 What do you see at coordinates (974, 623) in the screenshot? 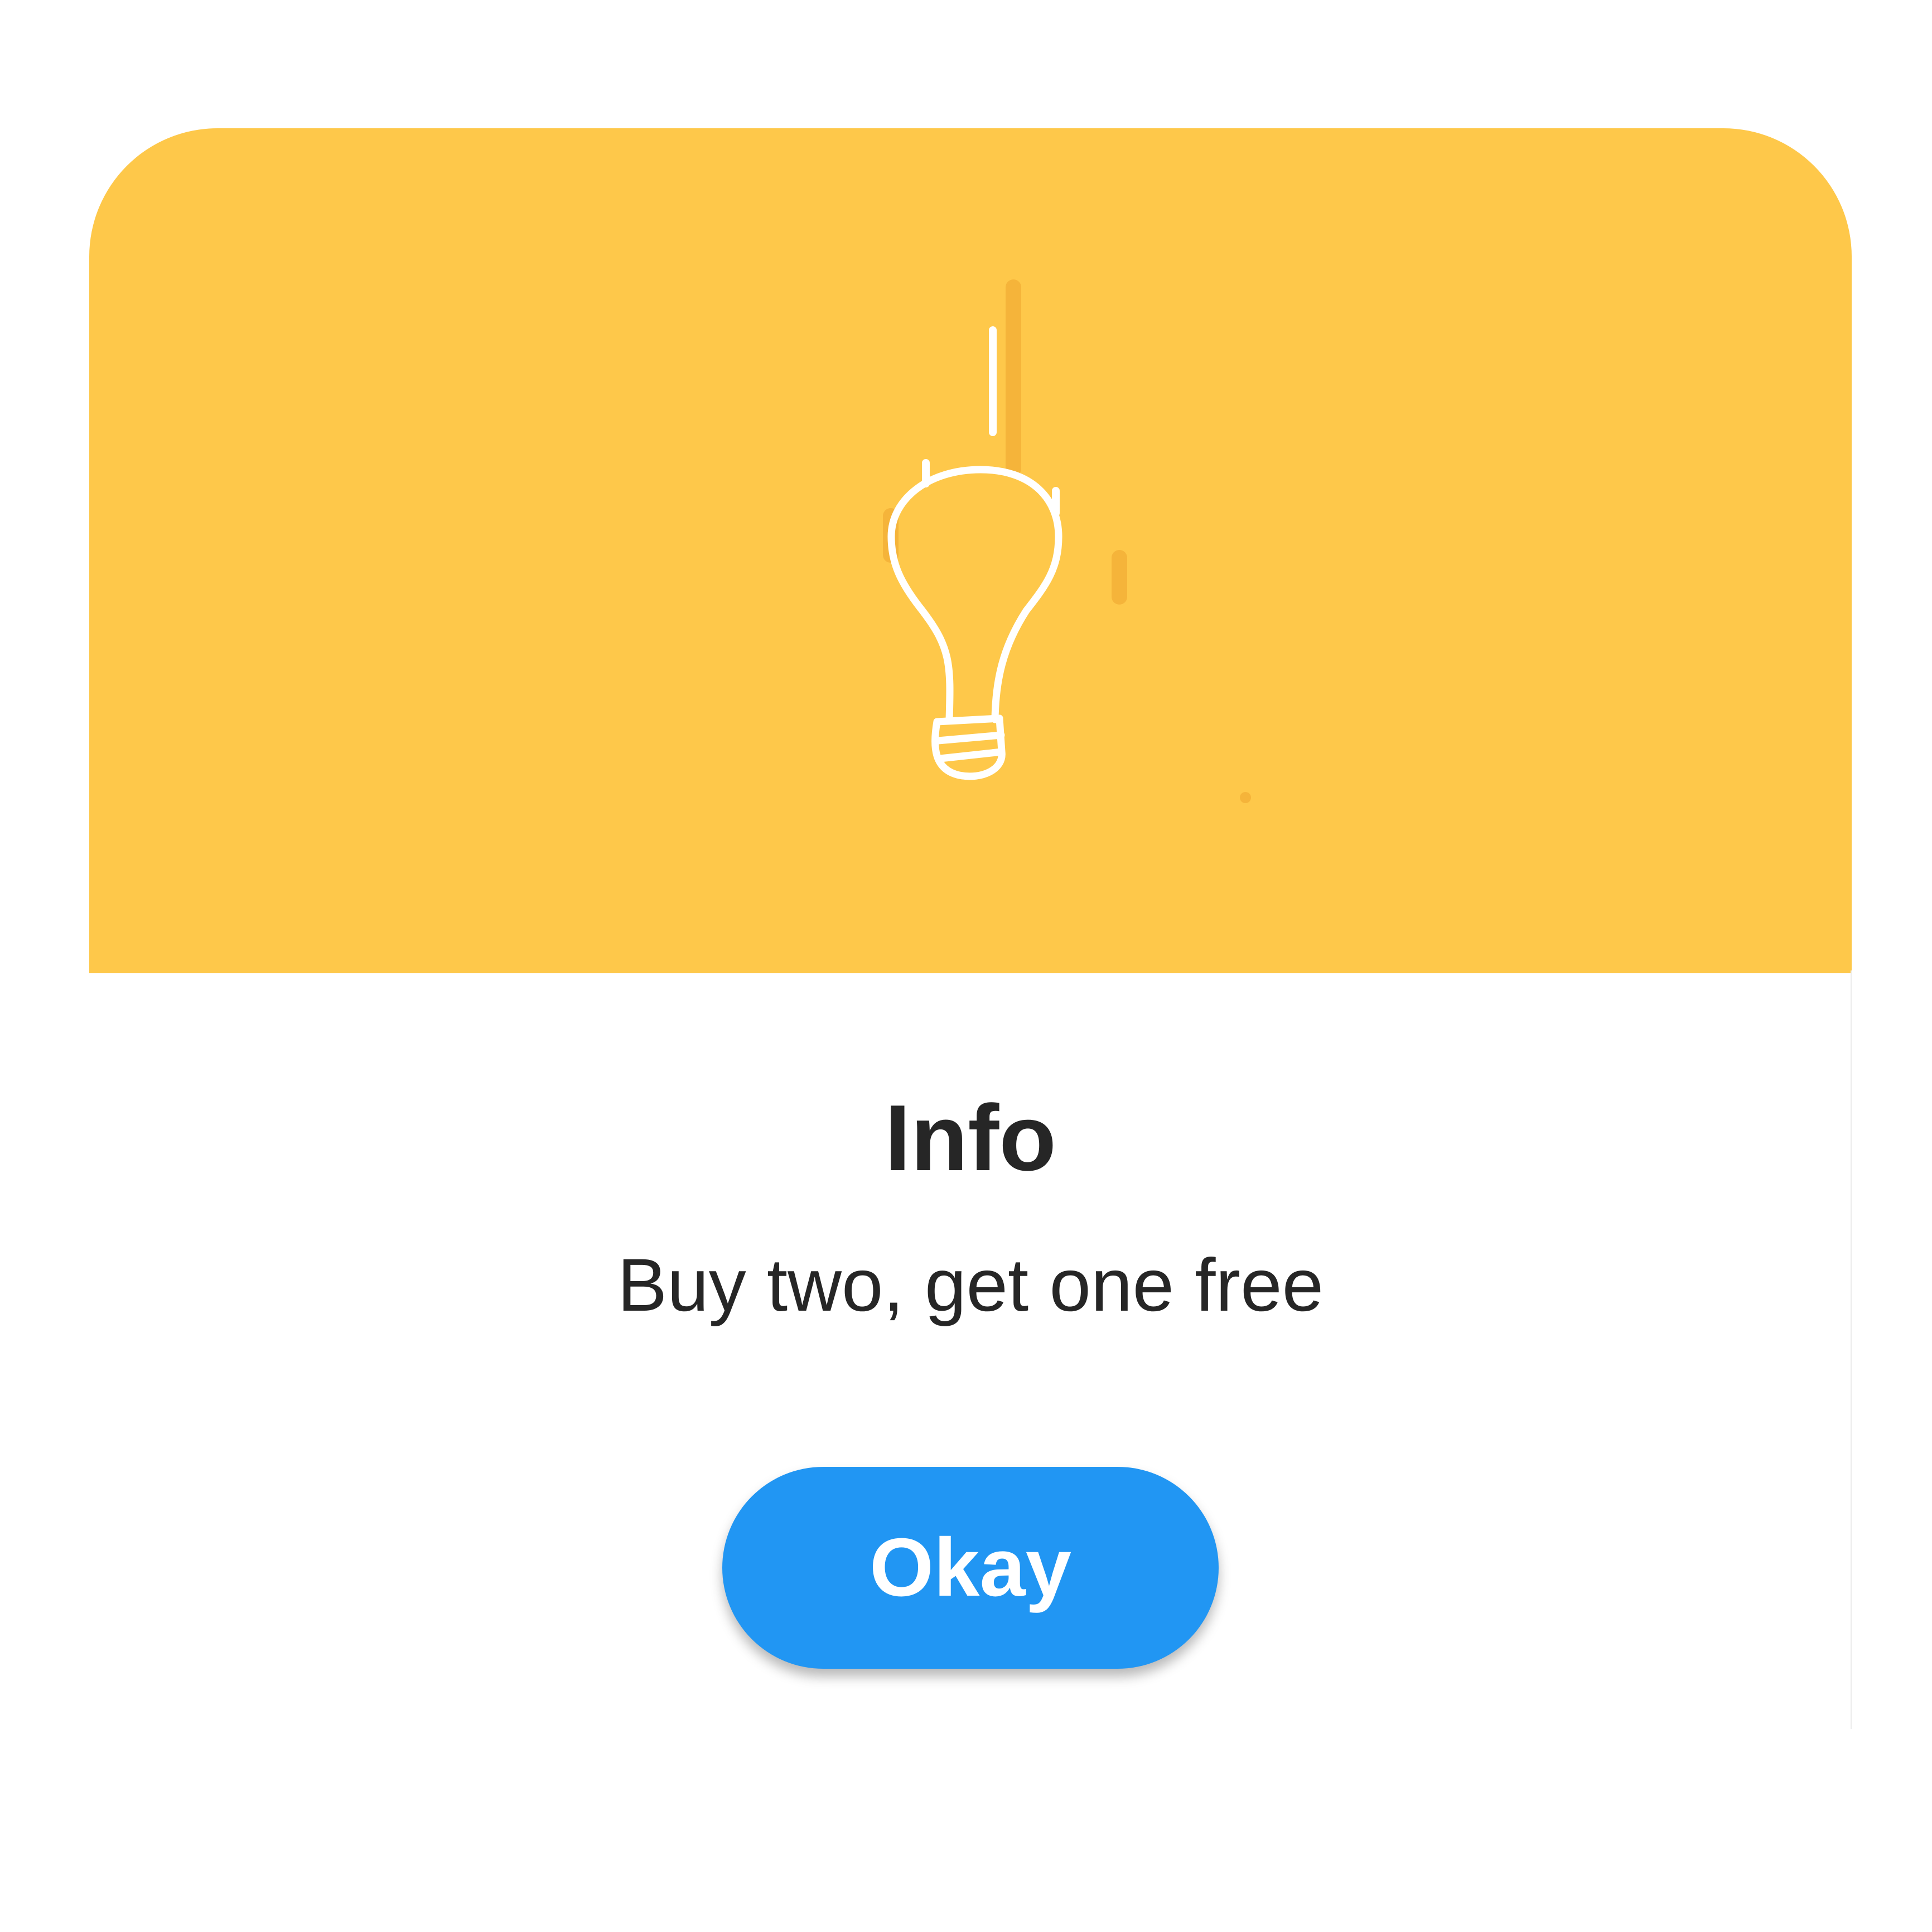
I see `lightbulb-icon` at bounding box center [974, 623].